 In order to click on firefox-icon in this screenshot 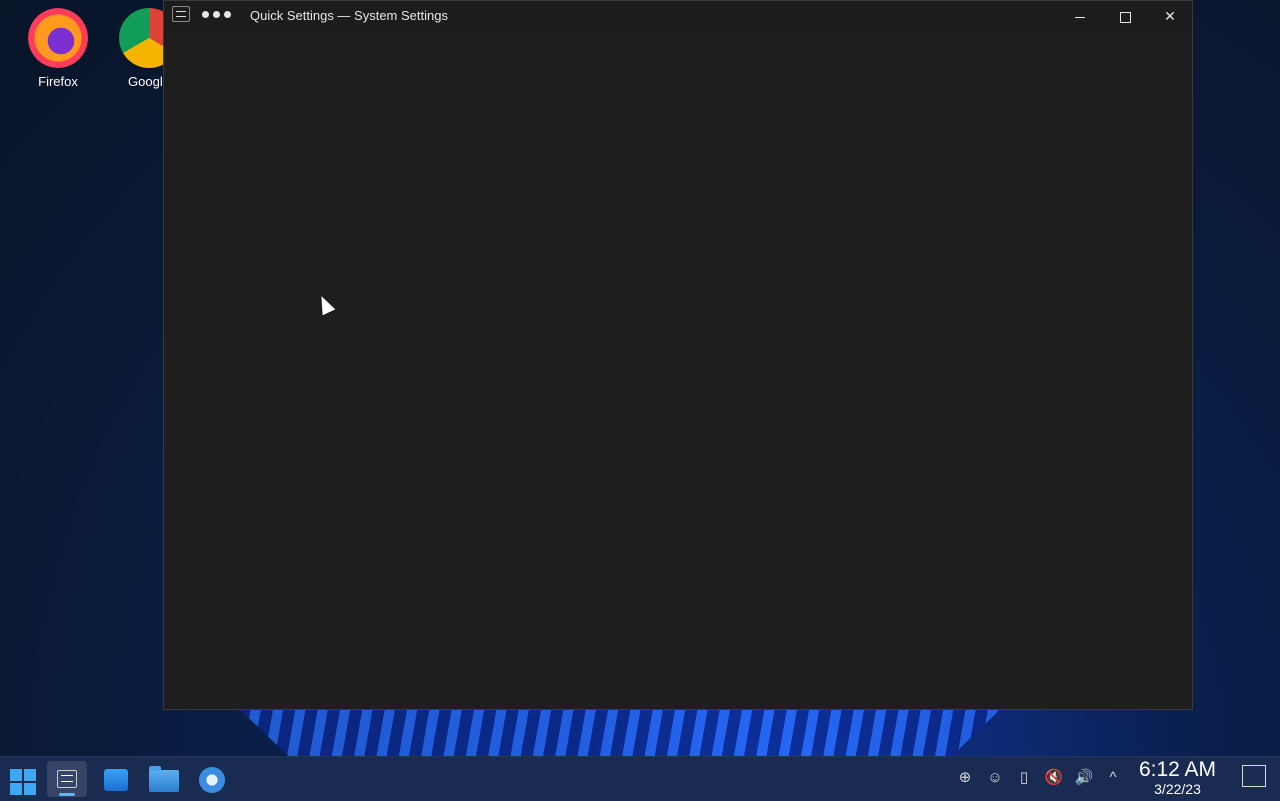, I will do `click(58, 38)`.